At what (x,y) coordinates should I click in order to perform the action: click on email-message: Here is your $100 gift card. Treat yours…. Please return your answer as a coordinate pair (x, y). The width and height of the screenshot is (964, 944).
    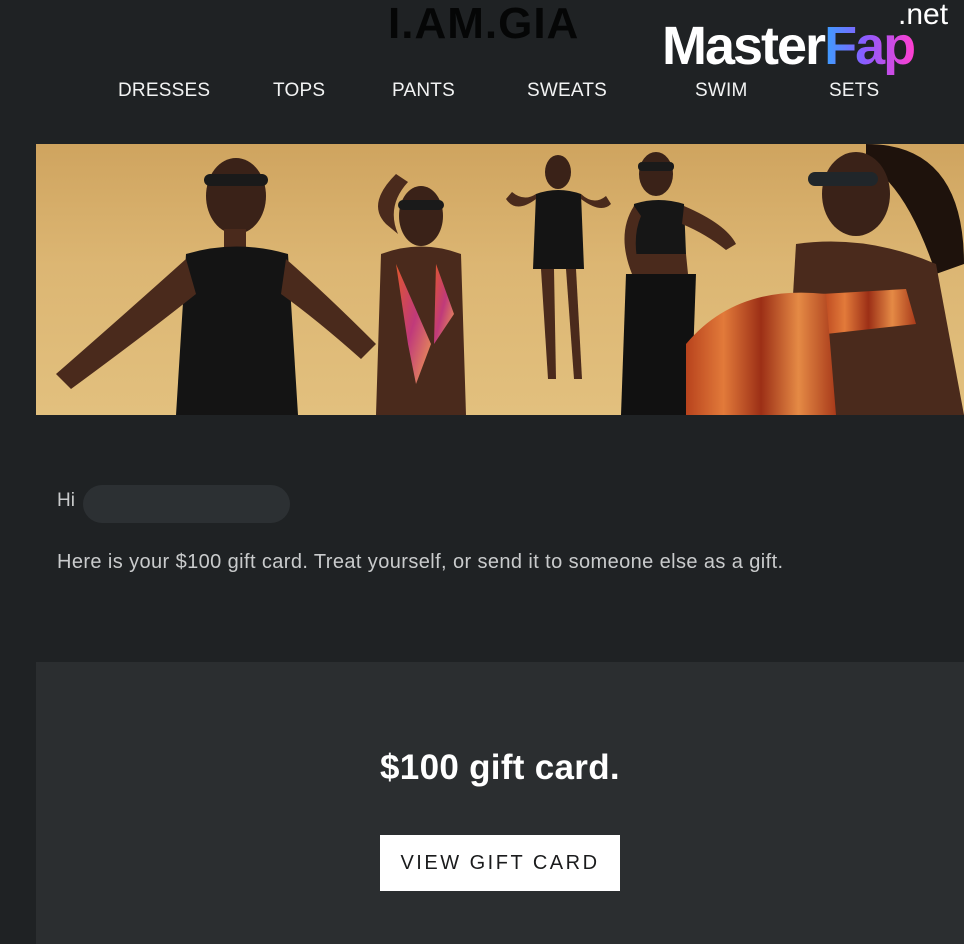
    Looking at the image, I should click on (420, 562).